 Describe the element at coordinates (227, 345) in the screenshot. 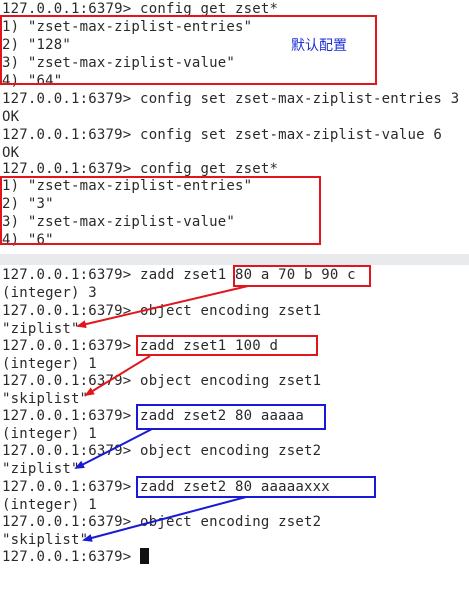

I see `zadd-zset1-100-d-highlight-box` at that location.